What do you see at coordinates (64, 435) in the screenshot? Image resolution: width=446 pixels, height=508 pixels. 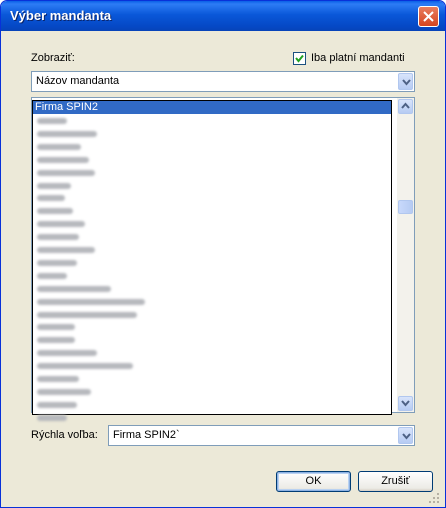 I see `quick-select-label: Rýchla voľba:` at bounding box center [64, 435].